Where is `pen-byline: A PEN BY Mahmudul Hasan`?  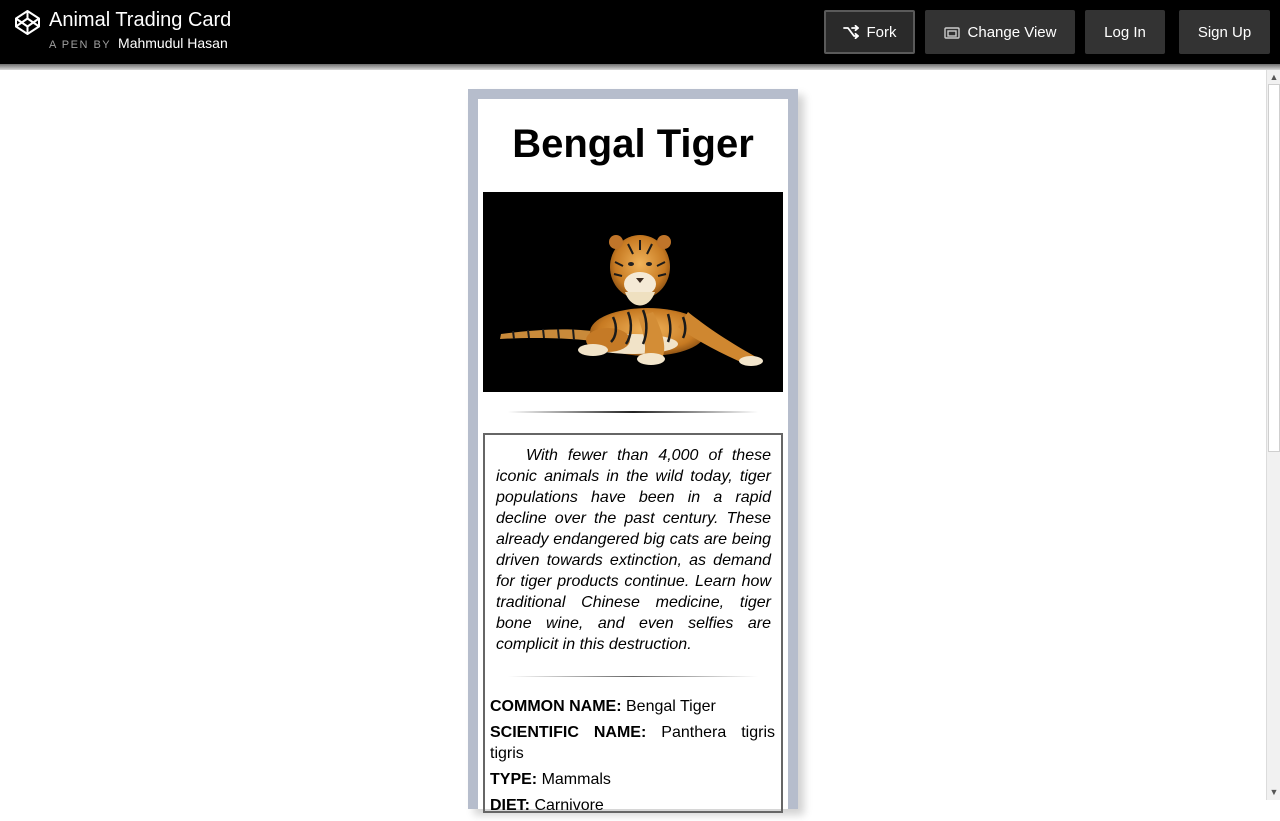
pen-byline: A PEN BY Mahmudul Hasan is located at coordinates (138, 43).